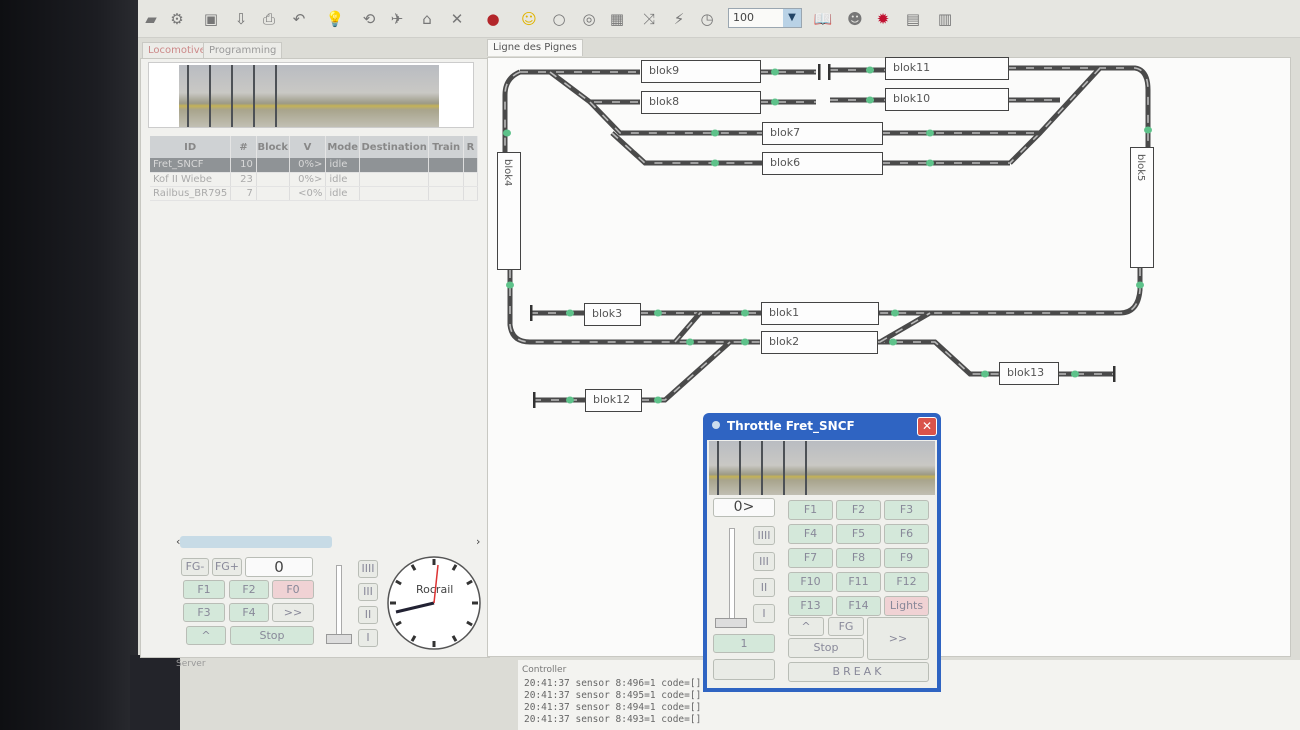  Describe the element at coordinates (826, 648) in the screenshot. I see `stop-button: Stop` at that location.